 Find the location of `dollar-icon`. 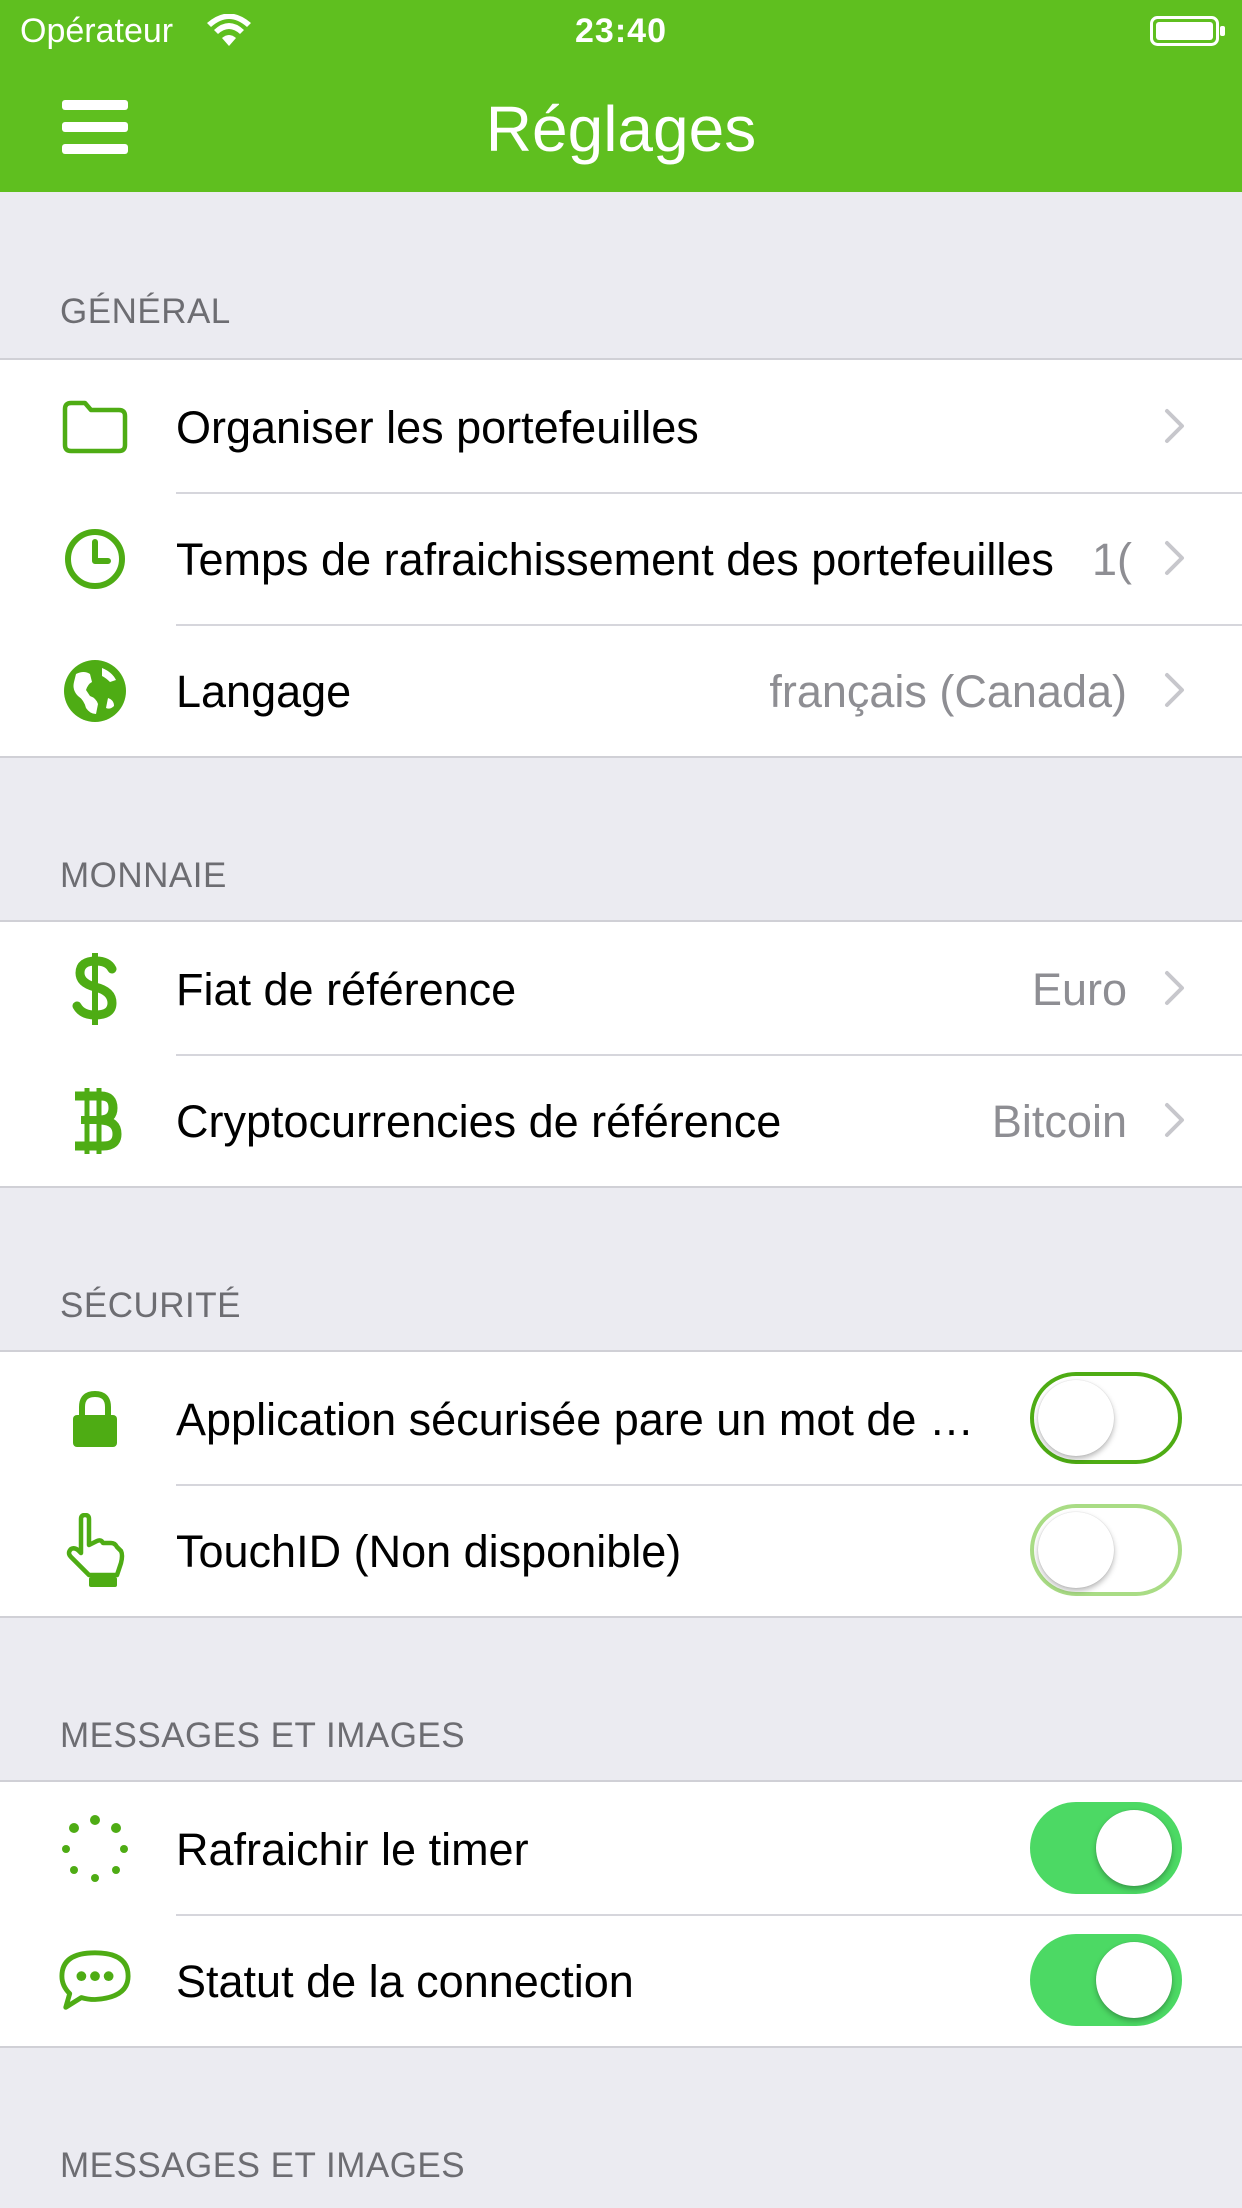

dollar-icon is located at coordinates (95, 989).